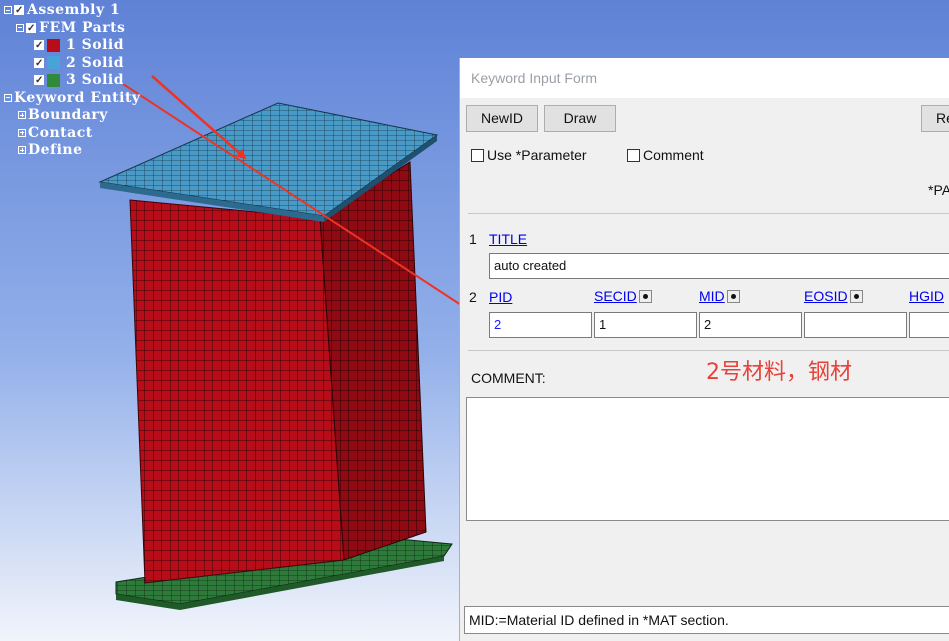 This screenshot has width=949, height=641. Describe the element at coordinates (719, 266) in the screenshot. I see `title-input: auto created` at that location.